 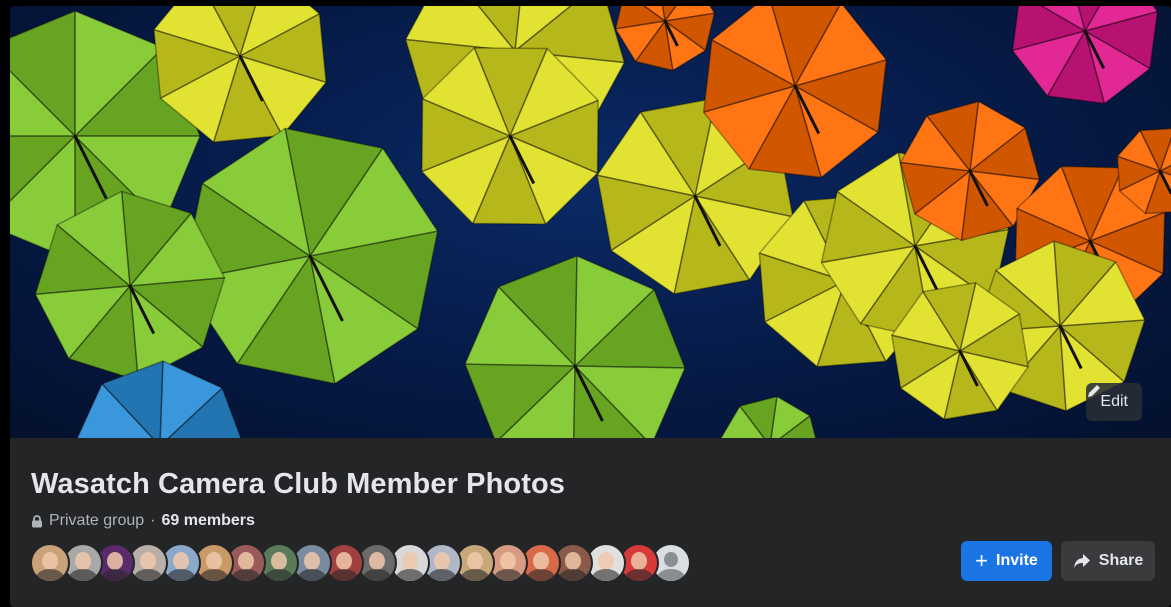 What do you see at coordinates (298, 484) in the screenshot?
I see `group-title: Wasatch Camera Club Member Photos` at bounding box center [298, 484].